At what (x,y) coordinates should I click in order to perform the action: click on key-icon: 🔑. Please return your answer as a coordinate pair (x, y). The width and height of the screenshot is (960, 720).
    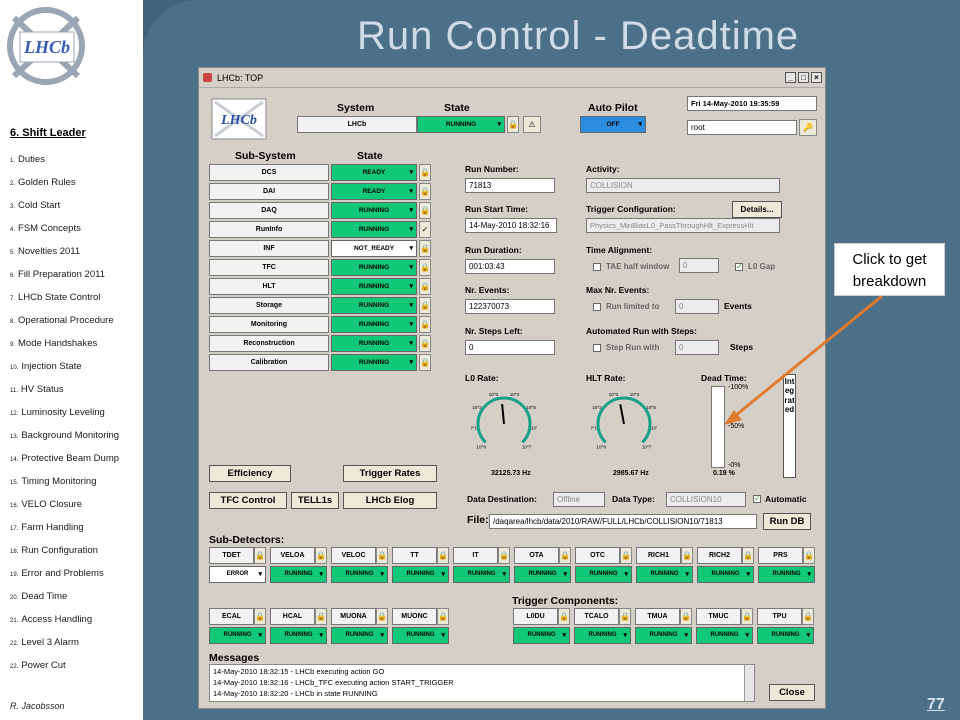
    Looking at the image, I should click on (808, 127).